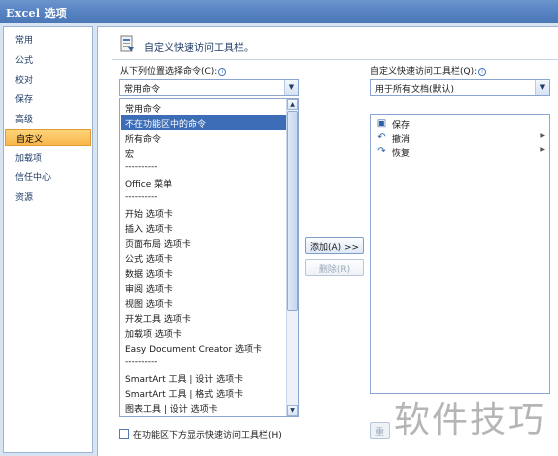  Describe the element at coordinates (203, 377) in the screenshot. I see `list-item: SmartArt 工具 | 设计 选项卡` at that location.